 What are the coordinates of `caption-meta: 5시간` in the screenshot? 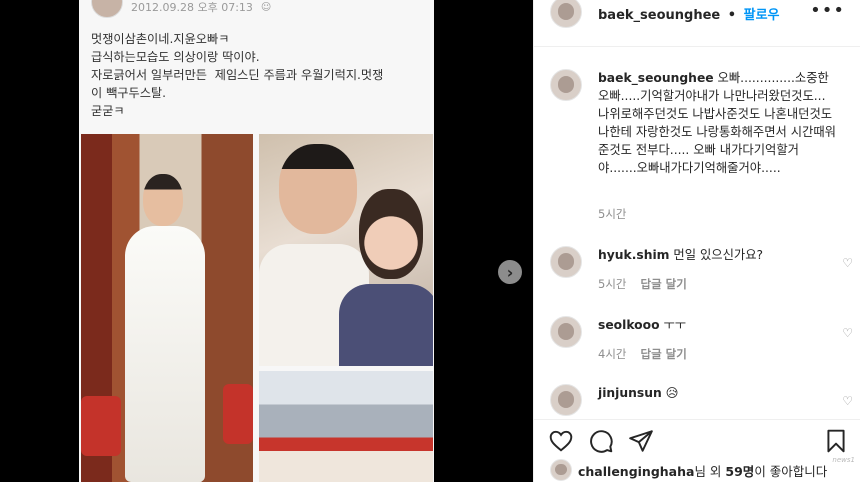 It's located at (612, 214).